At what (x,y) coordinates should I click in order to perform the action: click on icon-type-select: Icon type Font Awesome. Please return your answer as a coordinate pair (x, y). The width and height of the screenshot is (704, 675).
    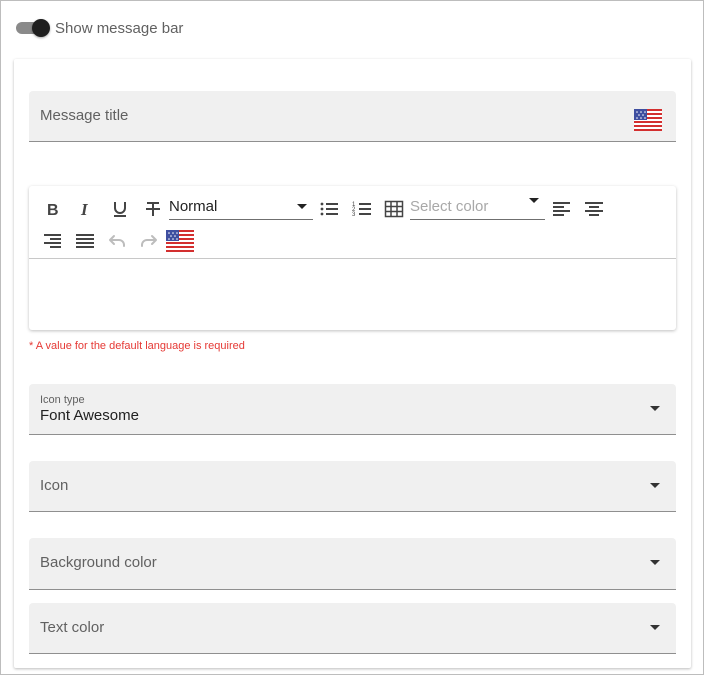
    Looking at the image, I should click on (352, 409).